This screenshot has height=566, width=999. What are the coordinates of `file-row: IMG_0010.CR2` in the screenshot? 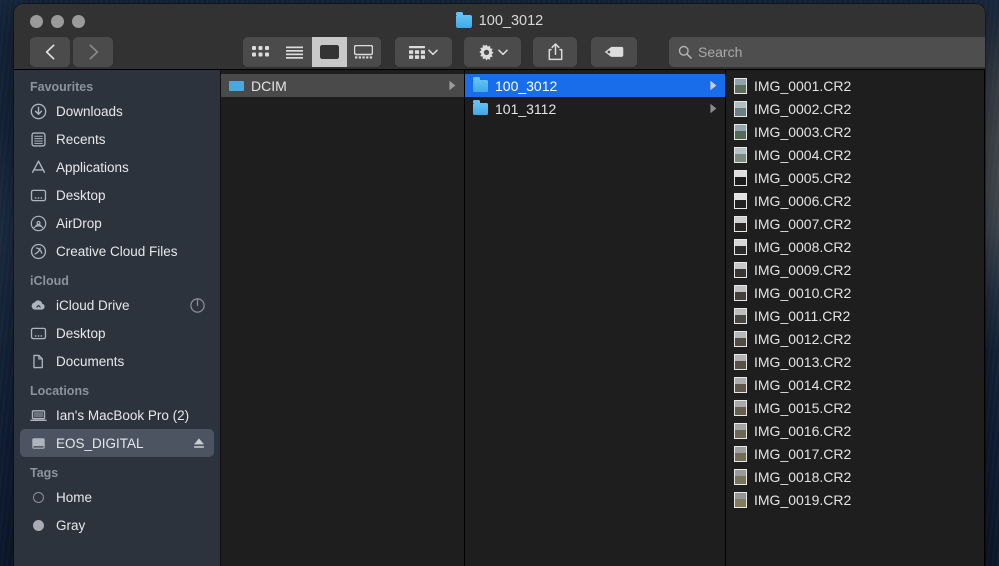 It's located at (855, 292).